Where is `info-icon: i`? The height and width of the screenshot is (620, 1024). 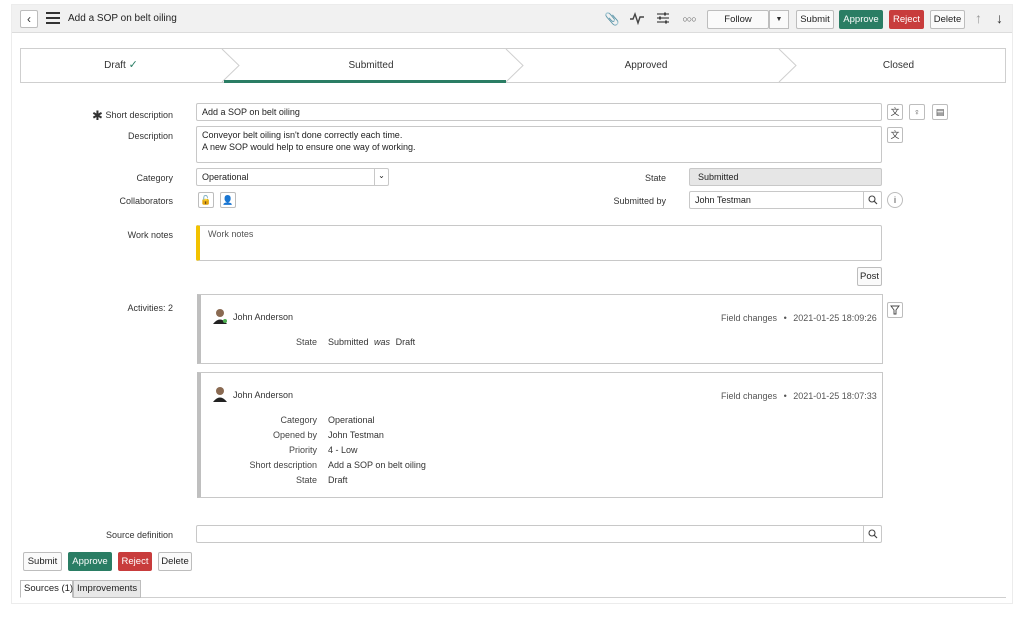
info-icon: i is located at coordinates (895, 200).